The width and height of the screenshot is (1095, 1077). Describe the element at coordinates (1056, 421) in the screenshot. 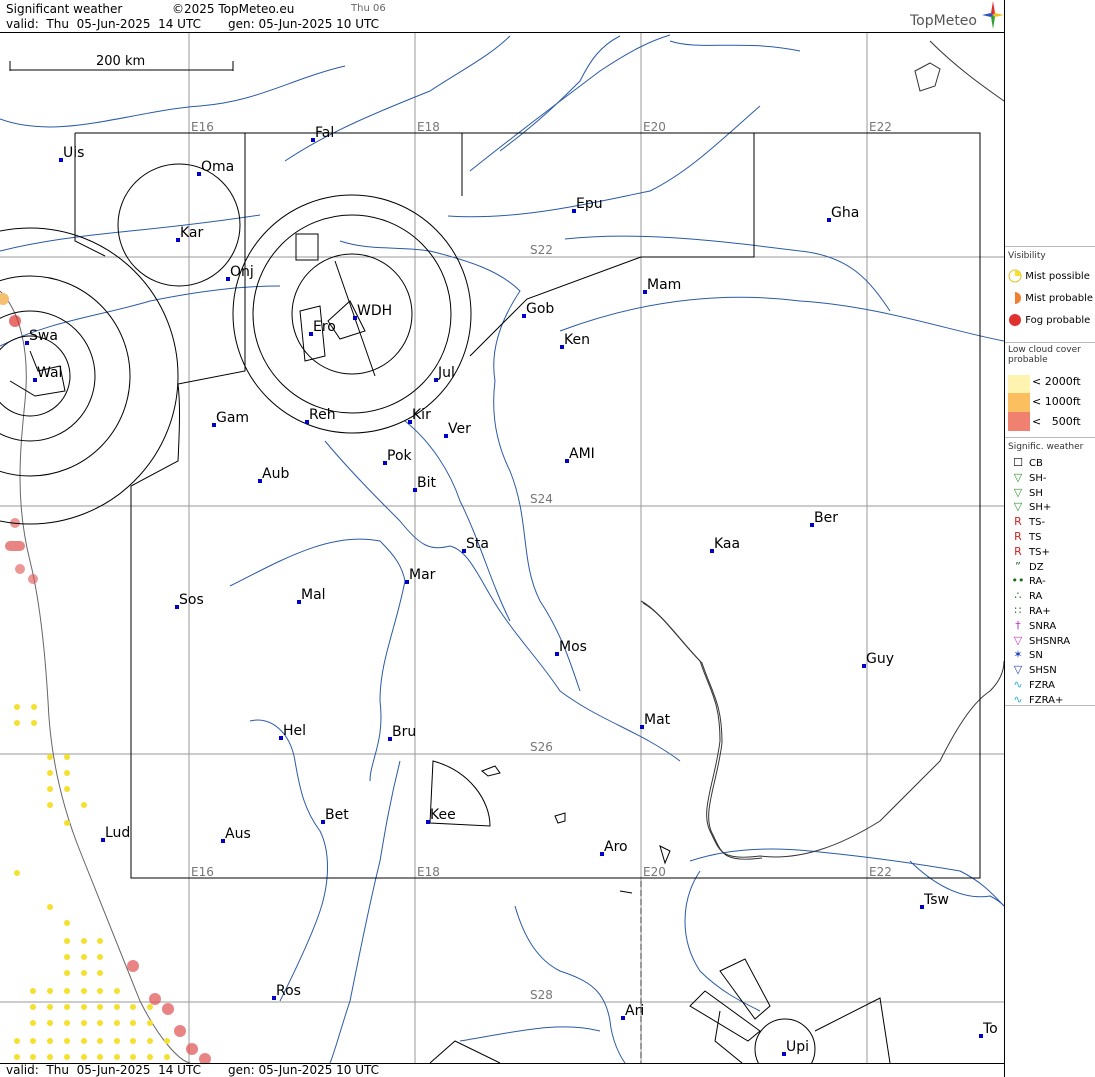

I see `low-cloud-500-item: < 500ft` at that location.